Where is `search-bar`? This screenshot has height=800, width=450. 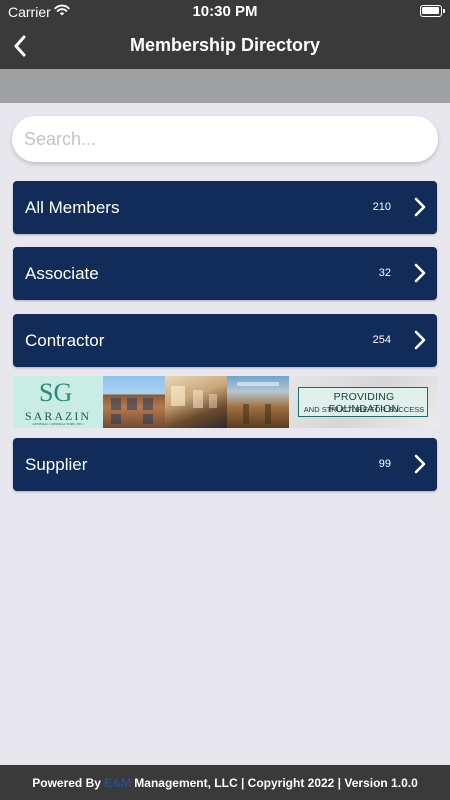
search-bar is located at coordinates (225, 139).